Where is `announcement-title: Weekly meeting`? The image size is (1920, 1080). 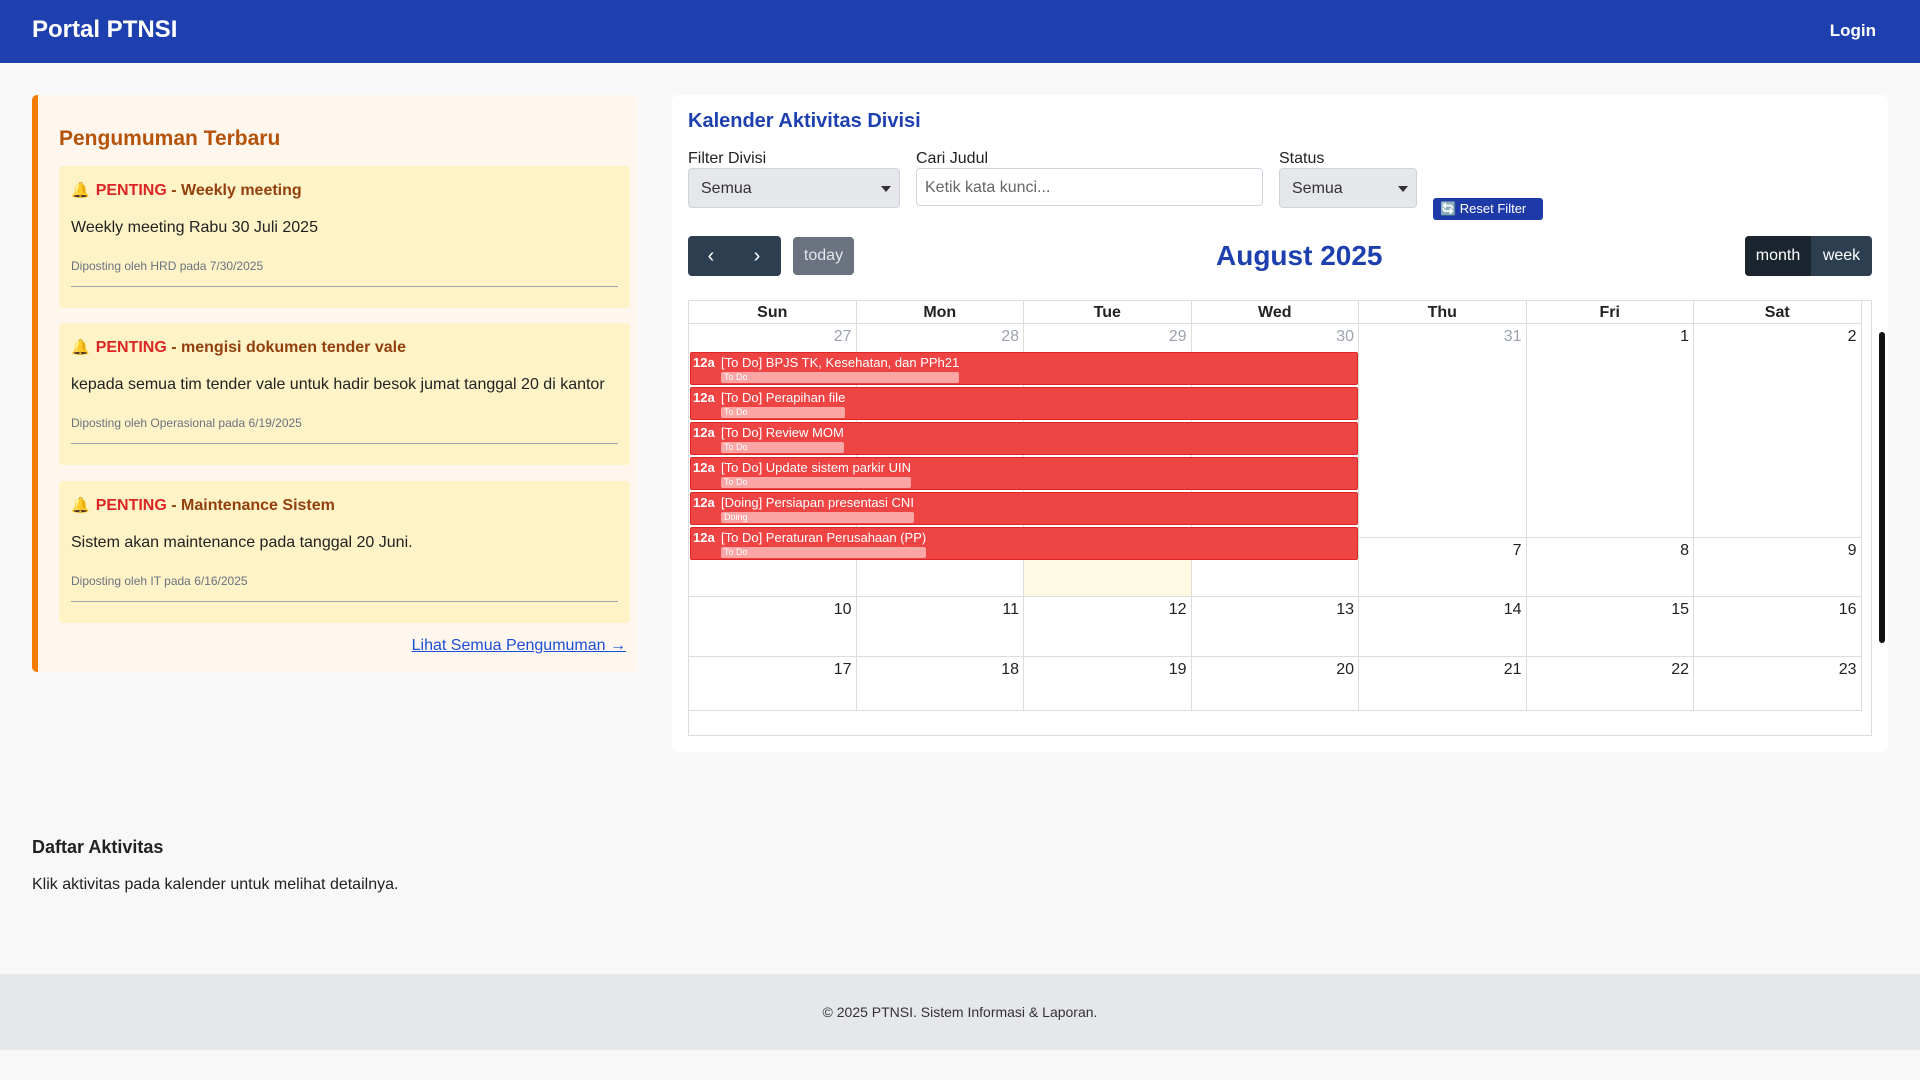 announcement-title: Weekly meeting is located at coordinates (241, 190).